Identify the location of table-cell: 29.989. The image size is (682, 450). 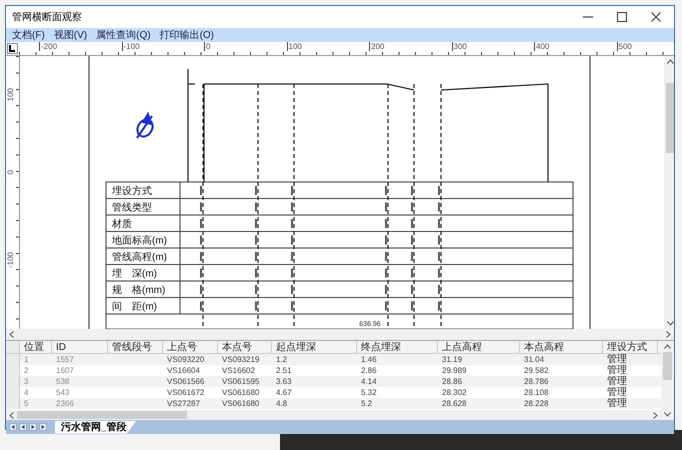
(454, 370).